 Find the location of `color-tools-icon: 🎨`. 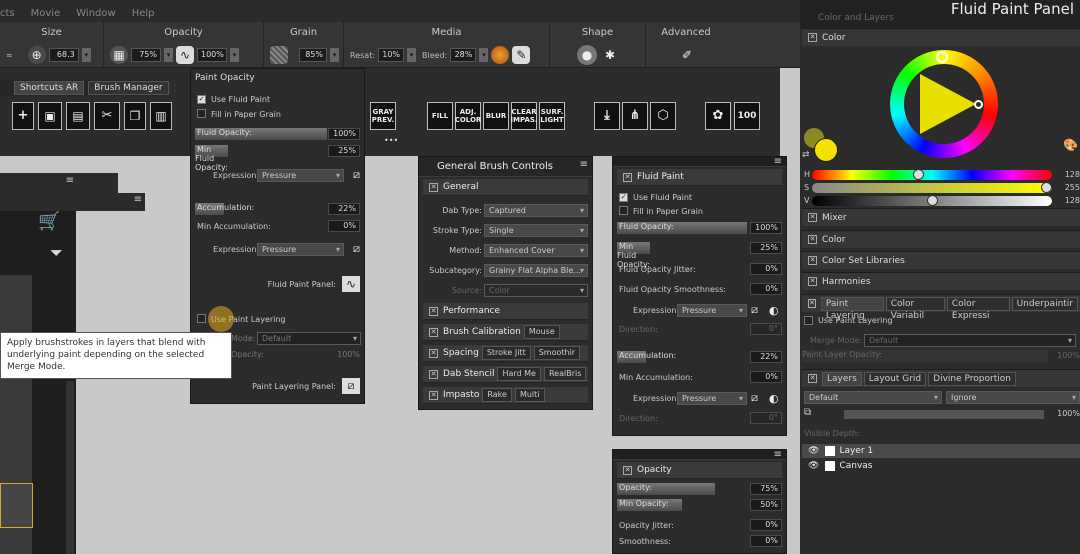

color-tools-icon: 🎨 is located at coordinates (1070, 145).